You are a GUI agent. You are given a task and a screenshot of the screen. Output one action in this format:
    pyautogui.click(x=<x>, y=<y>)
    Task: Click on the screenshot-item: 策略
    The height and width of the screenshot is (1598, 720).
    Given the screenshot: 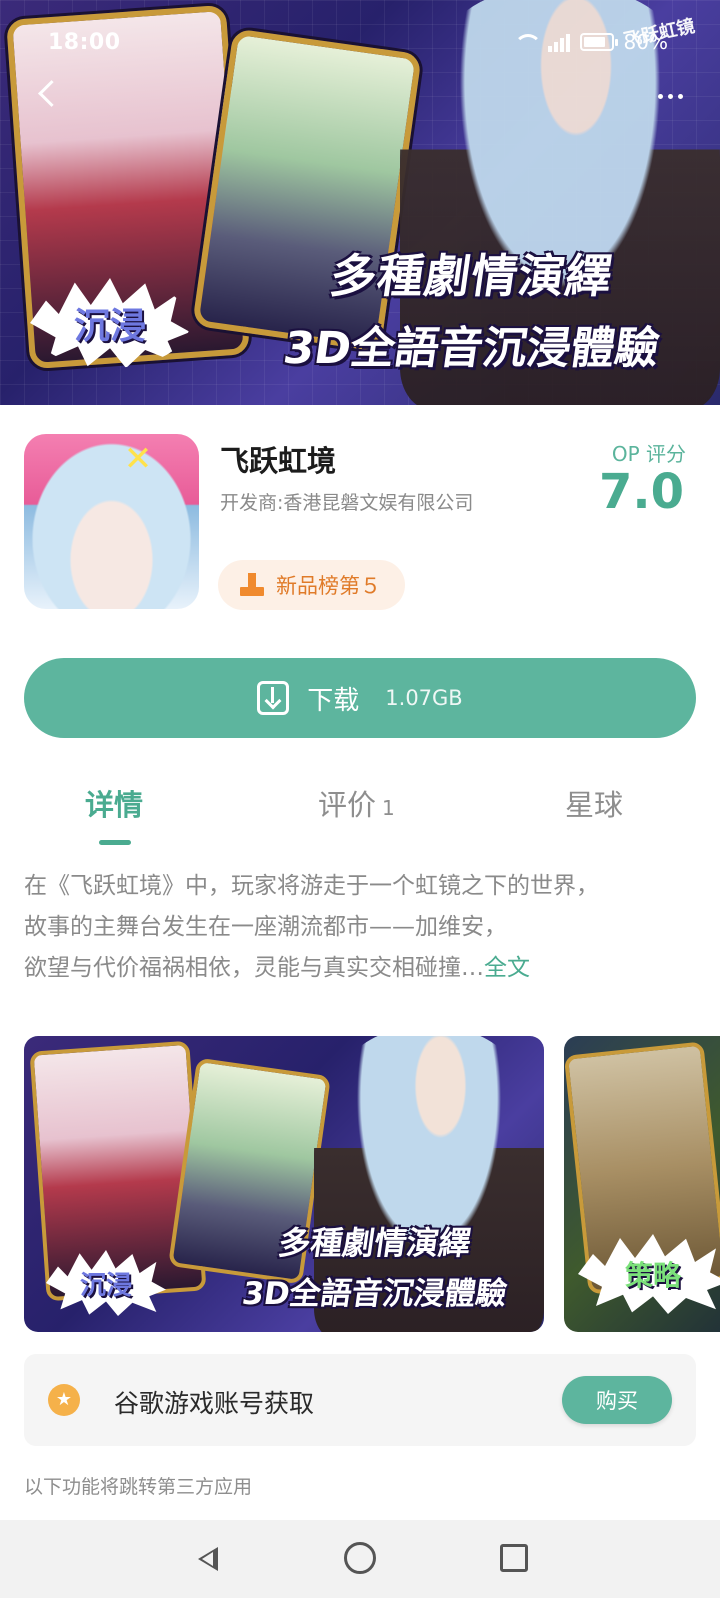 What is the action you would take?
    pyautogui.click(x=642, y=1184)
    